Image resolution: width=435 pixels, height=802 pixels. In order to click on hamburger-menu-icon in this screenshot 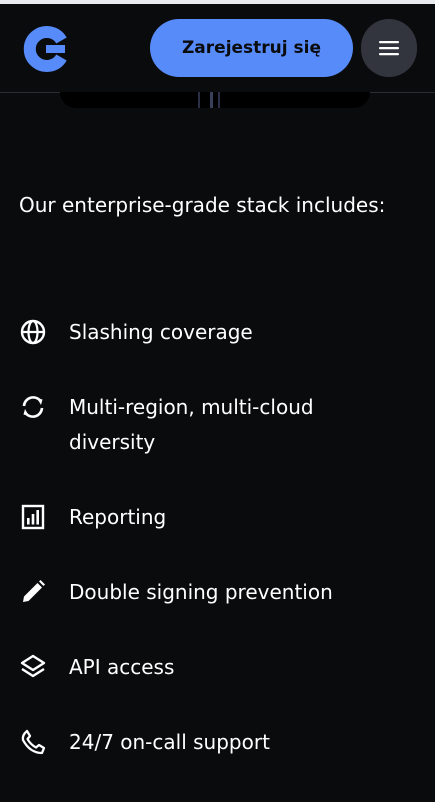, I will do `click(389, 48)`.